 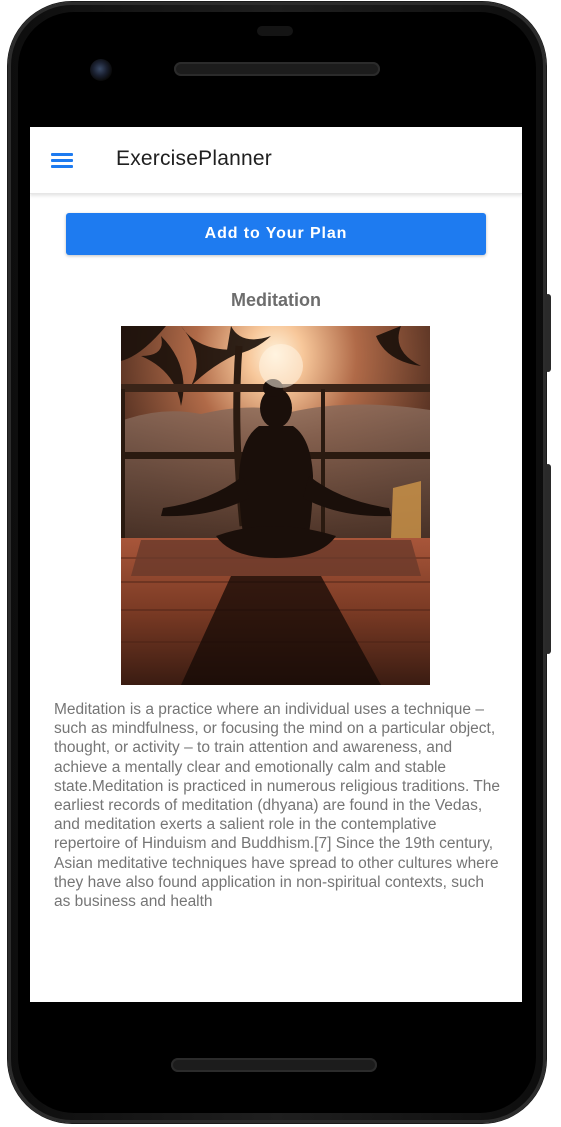 What do you see at coordinates (277, 69) in the screenshot?
I see `earpiece-speaker` at bounding box center [277, 69].